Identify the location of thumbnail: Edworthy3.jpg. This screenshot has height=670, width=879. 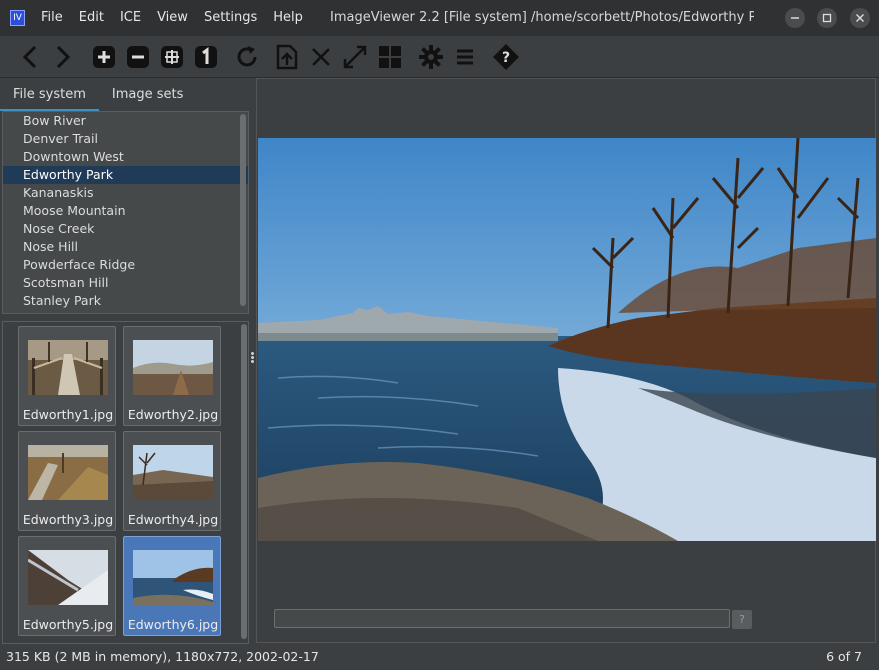
(67, 481).